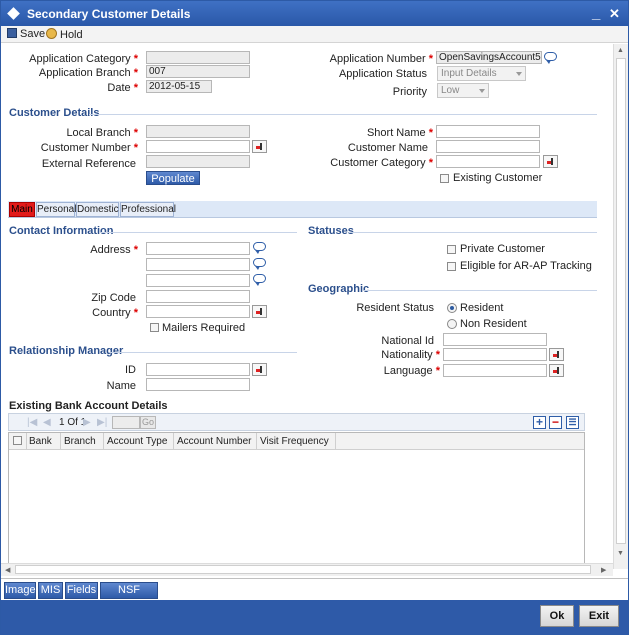 The height and width of the screenshot is (635, 629). I want to click on ar-ap-tracking-checkbox, so click(451, 266).